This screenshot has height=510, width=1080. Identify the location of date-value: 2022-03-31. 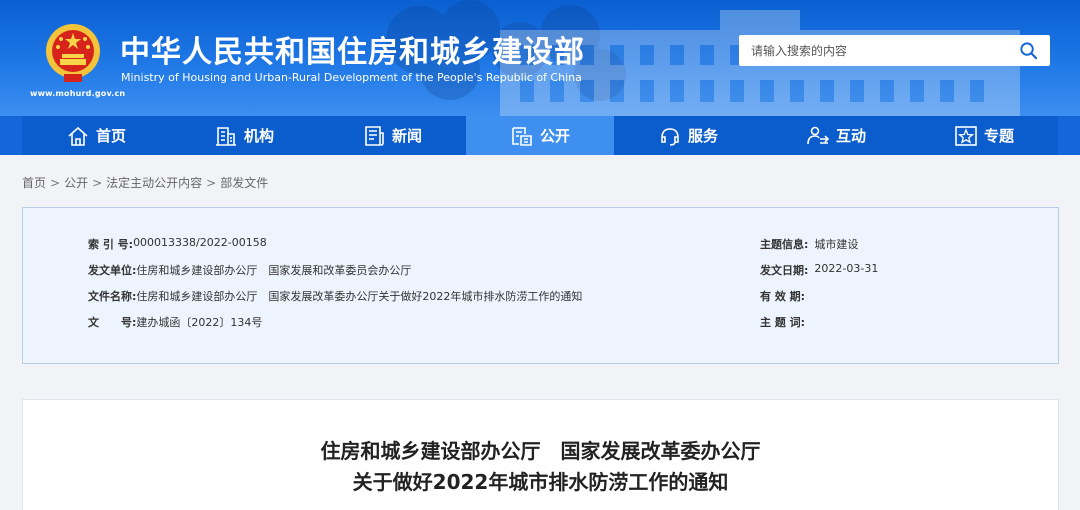
(846, 268).